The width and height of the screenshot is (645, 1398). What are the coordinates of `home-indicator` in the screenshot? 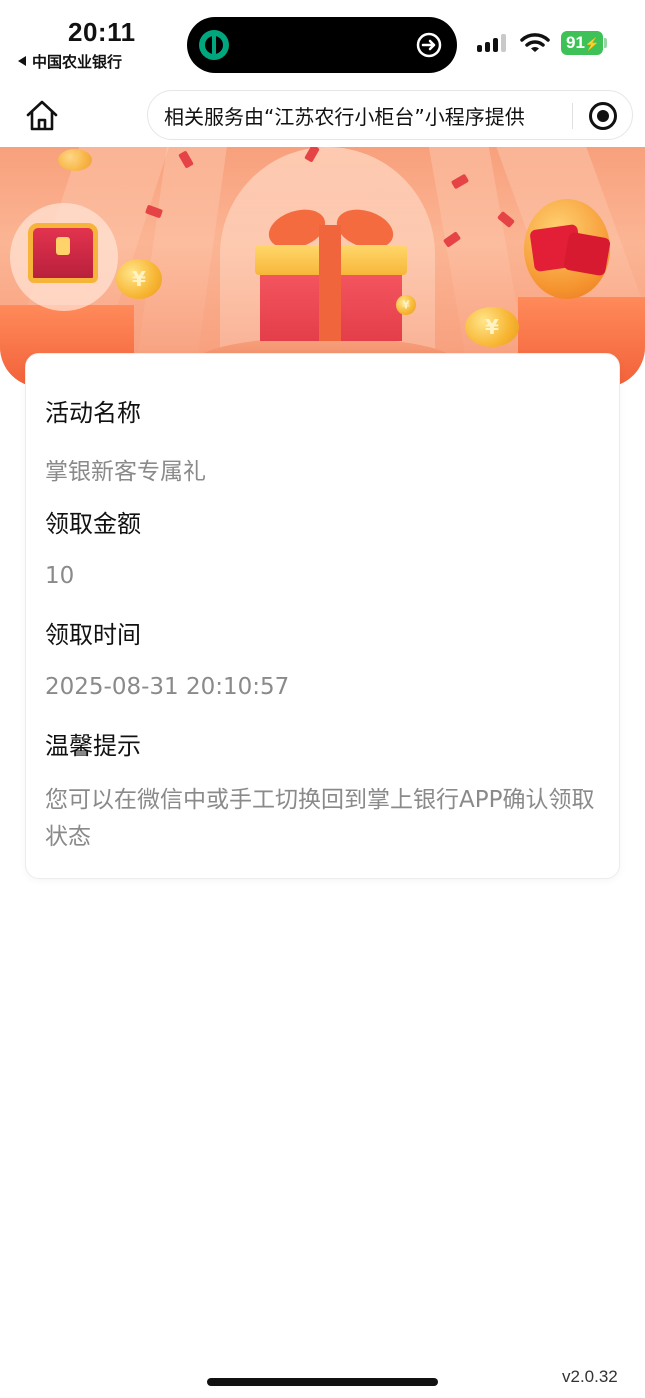 It's located at (322, 1382).